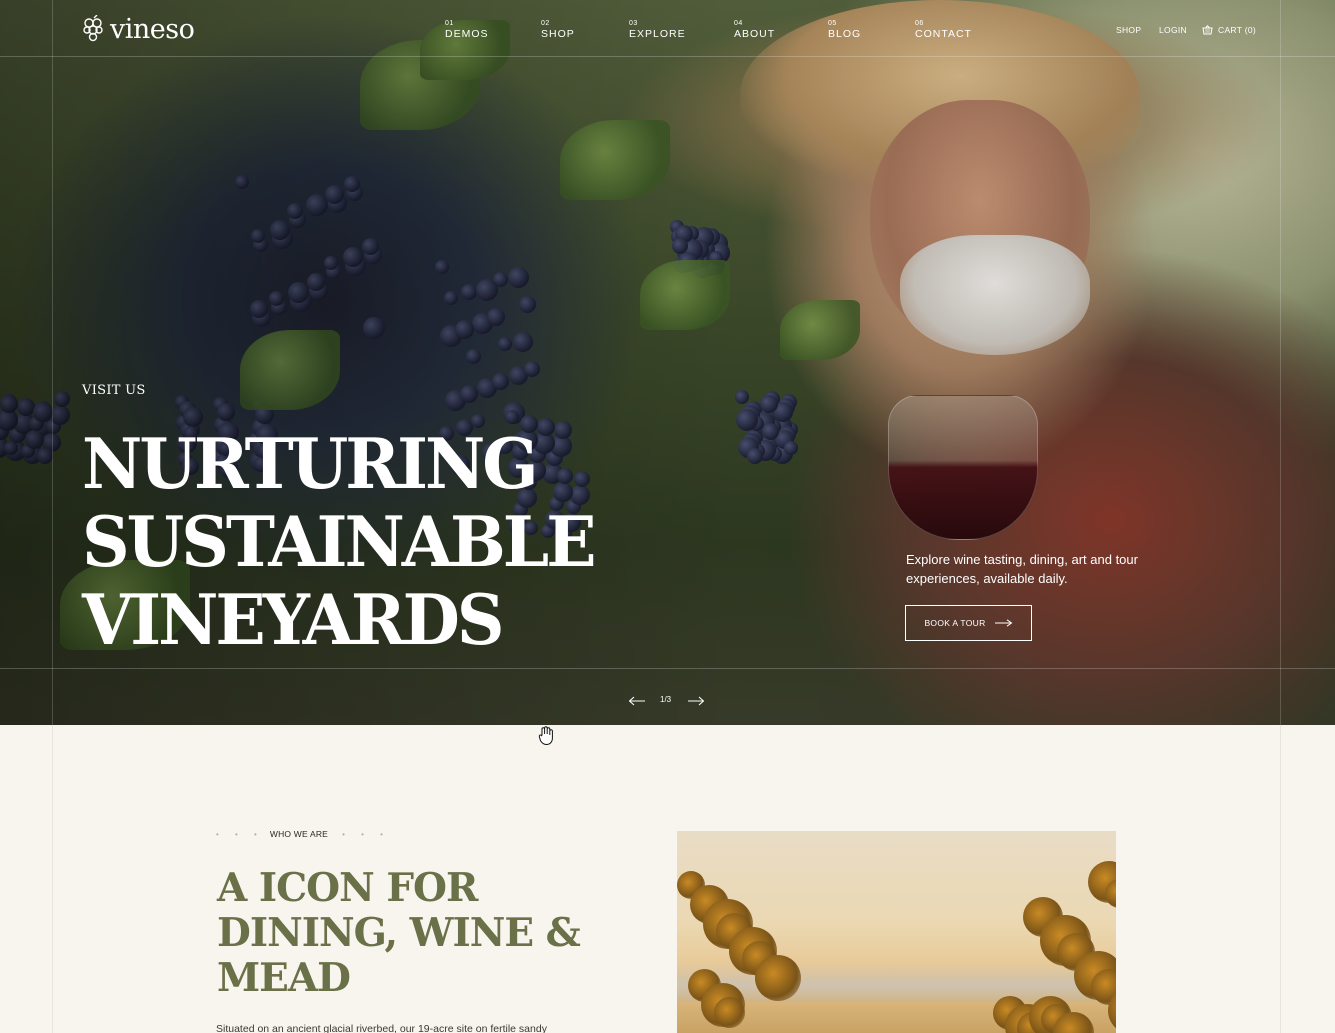 The width and height of the screenshot is (1335, 1033). I want to click on nav-item-contact: 06 CONTACT, so click(943, 30).